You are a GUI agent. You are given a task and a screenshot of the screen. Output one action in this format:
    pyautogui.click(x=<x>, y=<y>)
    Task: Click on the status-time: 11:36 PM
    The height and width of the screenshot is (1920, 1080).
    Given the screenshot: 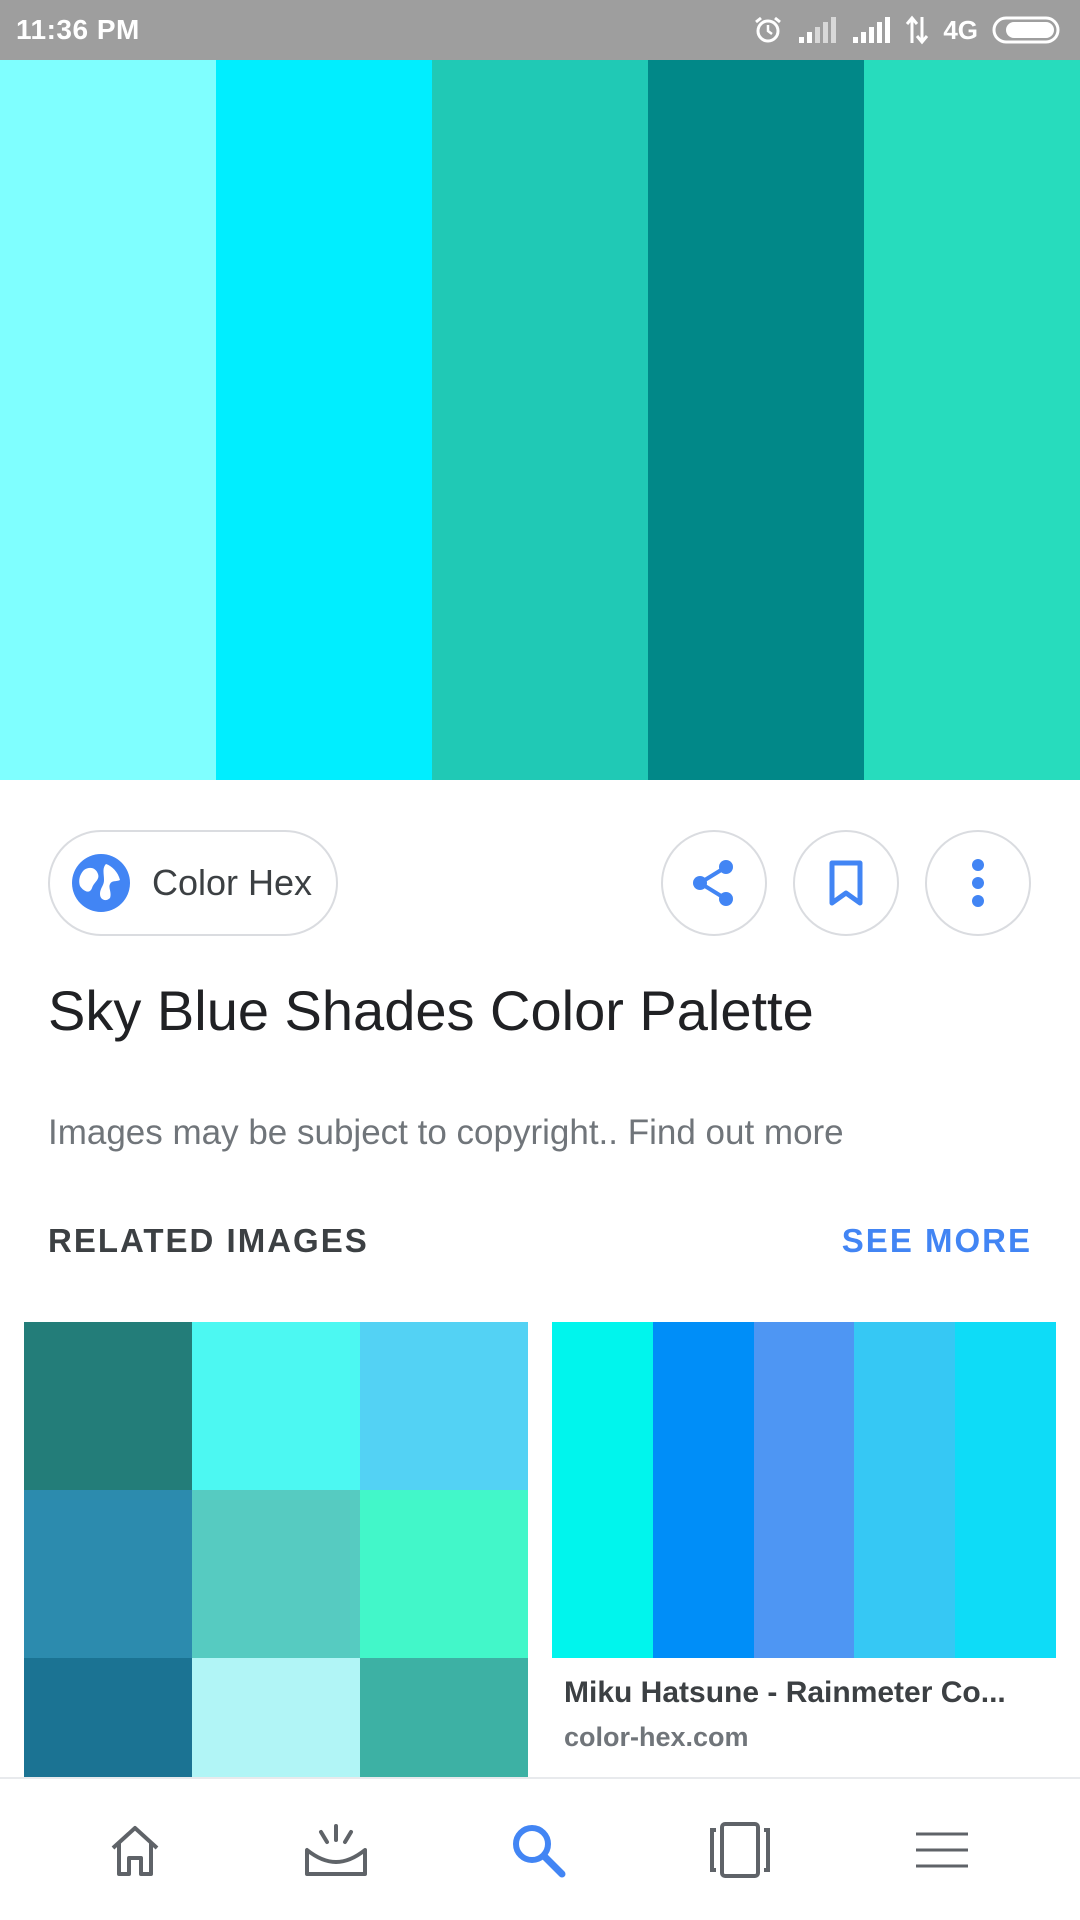 What is the action you would take?
    pyautogui.click(x=78, y=29)
    